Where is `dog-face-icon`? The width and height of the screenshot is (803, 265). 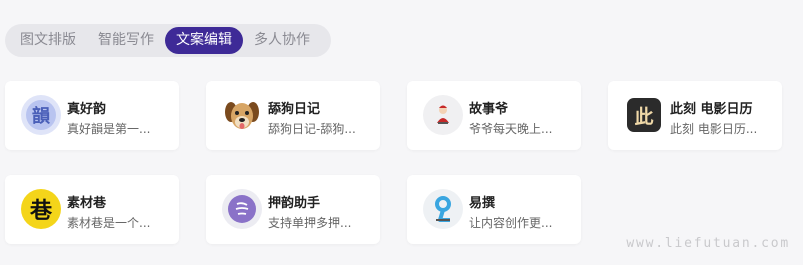
dog-face-icon is located at coordinates (242, 115).